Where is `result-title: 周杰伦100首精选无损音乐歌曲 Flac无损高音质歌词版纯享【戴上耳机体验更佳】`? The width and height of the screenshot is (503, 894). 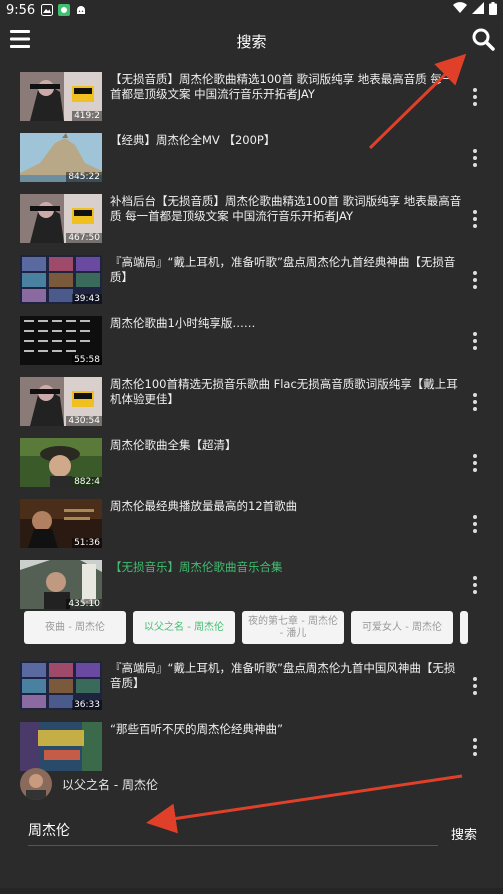
result-title: 周杰伦100首精选无损音乐歌曲 Flac无损高音质歌词版纯享【戴上耳机体验更佳】 is located at coordinates (284, 391).